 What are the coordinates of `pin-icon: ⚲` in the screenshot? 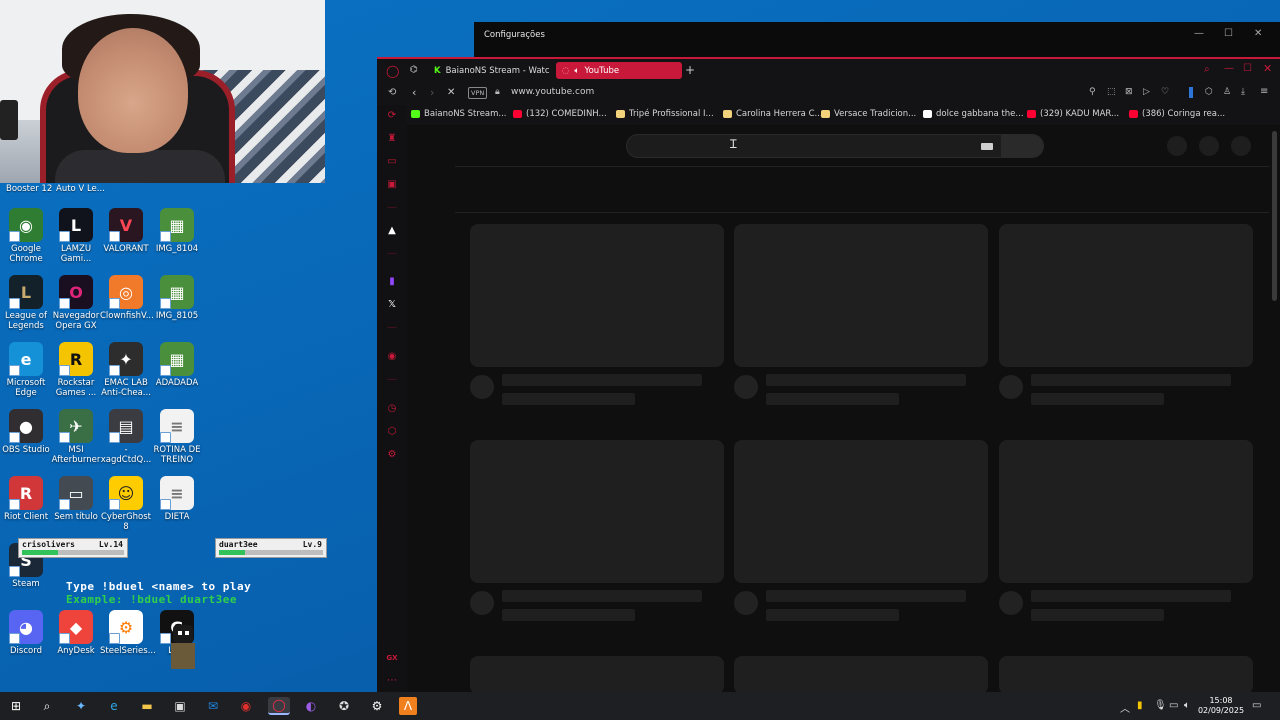 It's located at (1092, 92).